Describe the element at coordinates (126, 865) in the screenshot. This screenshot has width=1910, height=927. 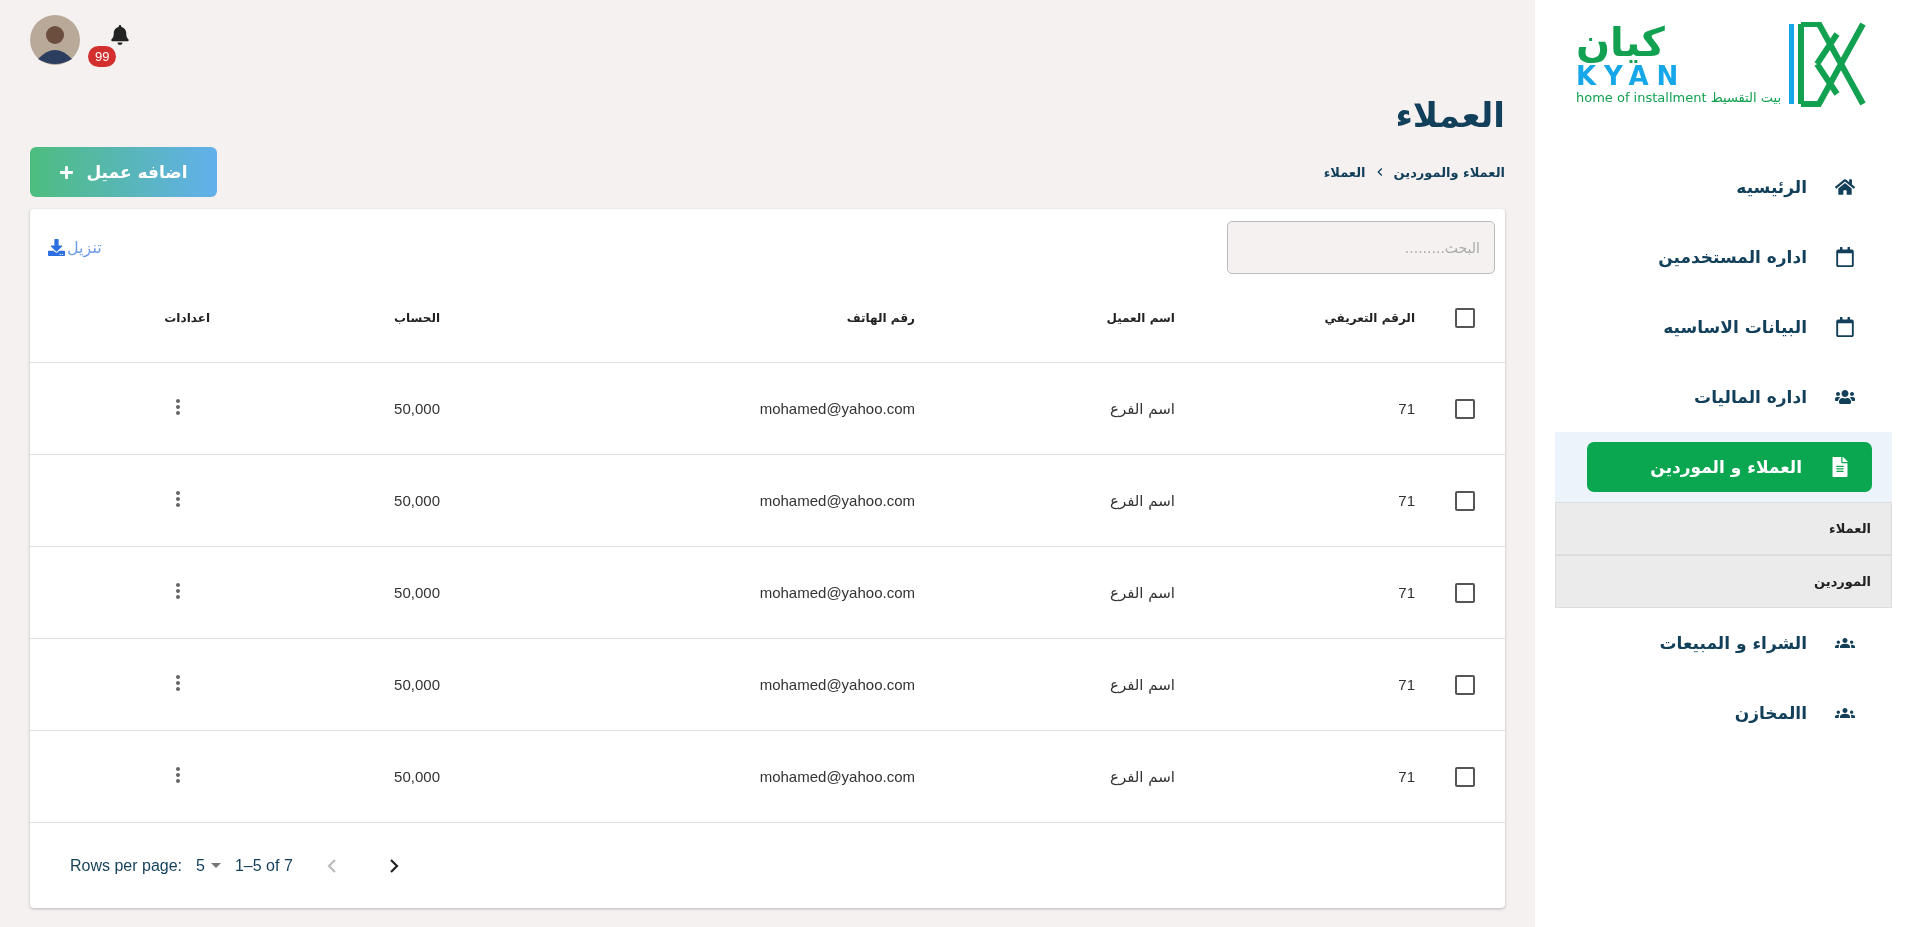
I see `rows-per-page-label: Rows per page:` at that location.